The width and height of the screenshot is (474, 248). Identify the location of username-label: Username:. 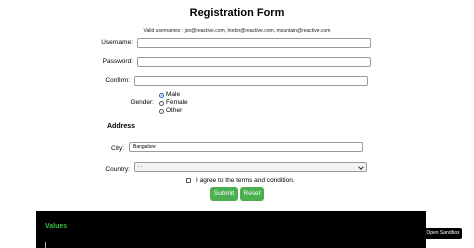
(117, 42).